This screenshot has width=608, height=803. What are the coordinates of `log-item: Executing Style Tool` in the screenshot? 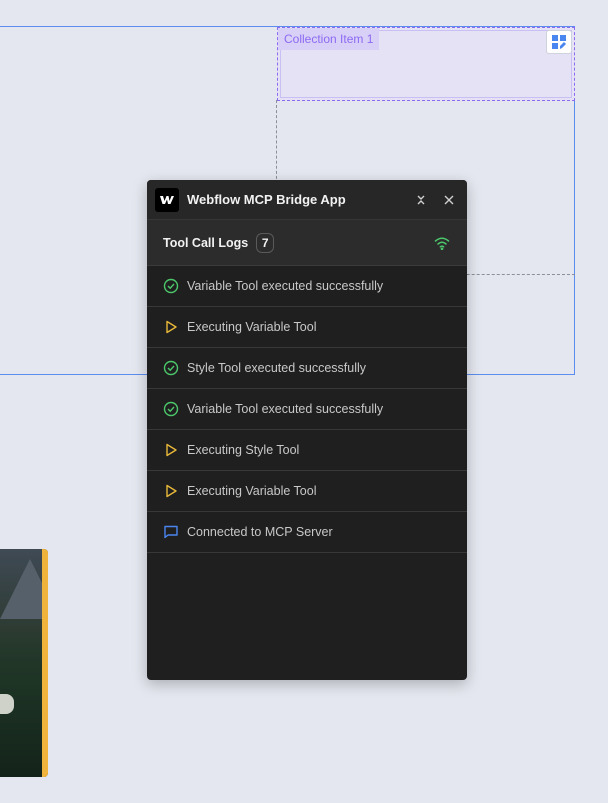 It's located at (307, 450).